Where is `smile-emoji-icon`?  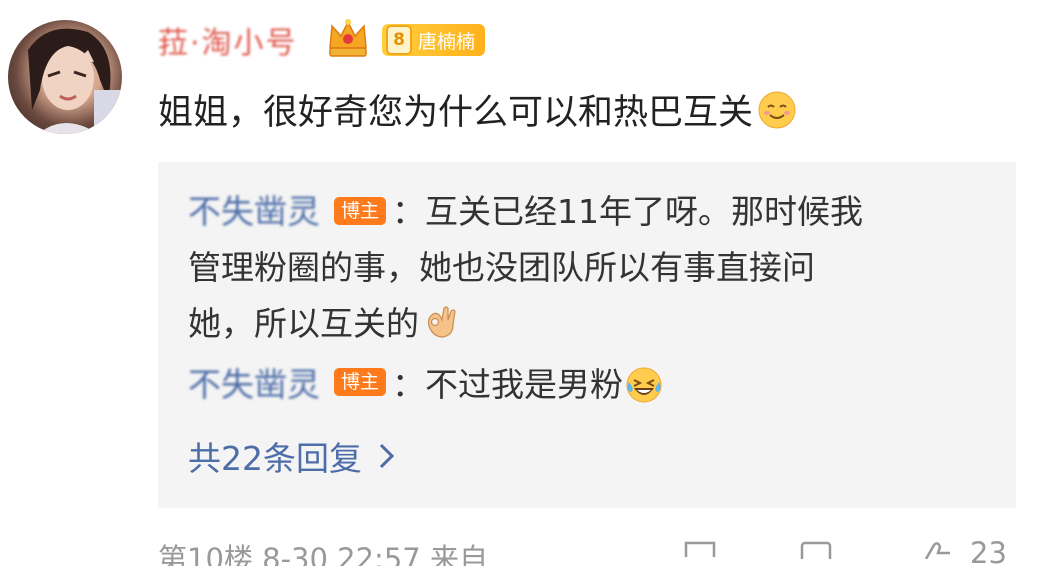 smile-emoji-icon is located at coordinates (777, 109).